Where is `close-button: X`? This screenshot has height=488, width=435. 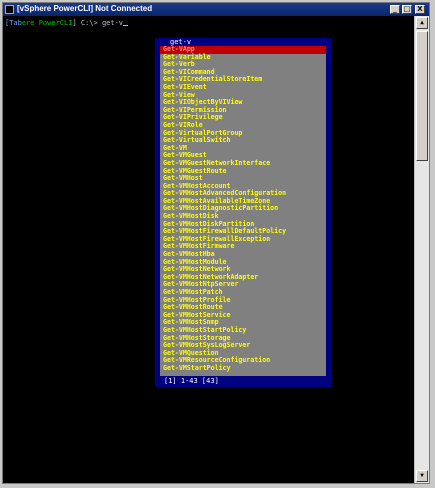 close-button: X is located at coordinates (420, 9).